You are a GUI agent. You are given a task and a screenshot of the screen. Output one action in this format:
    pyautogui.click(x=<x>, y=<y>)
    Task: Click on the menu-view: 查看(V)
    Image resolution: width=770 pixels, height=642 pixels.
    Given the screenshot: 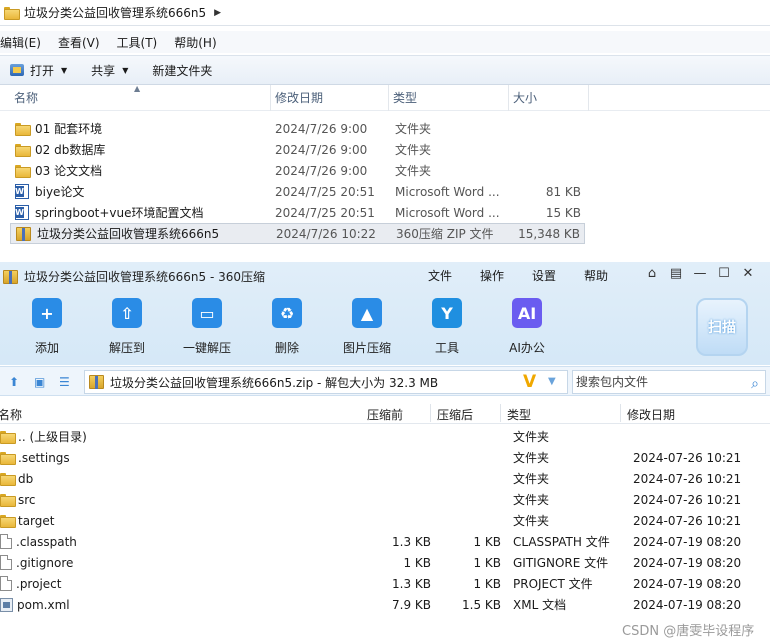 What is the action you would take?
    pyautogui.click(x=79, y=42)
    